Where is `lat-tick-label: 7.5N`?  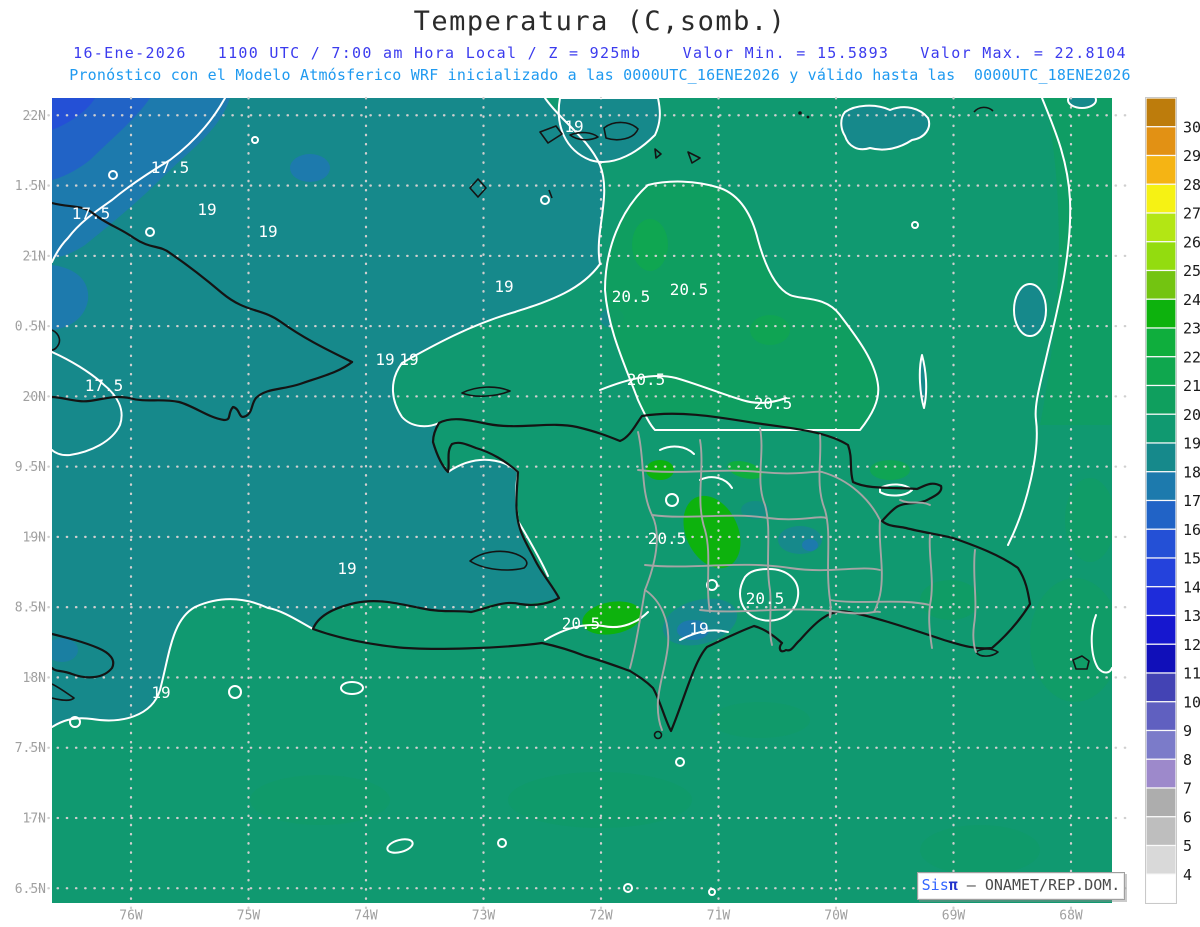
lat-tick-label: 7.5N is located at coordinates (30, 748).